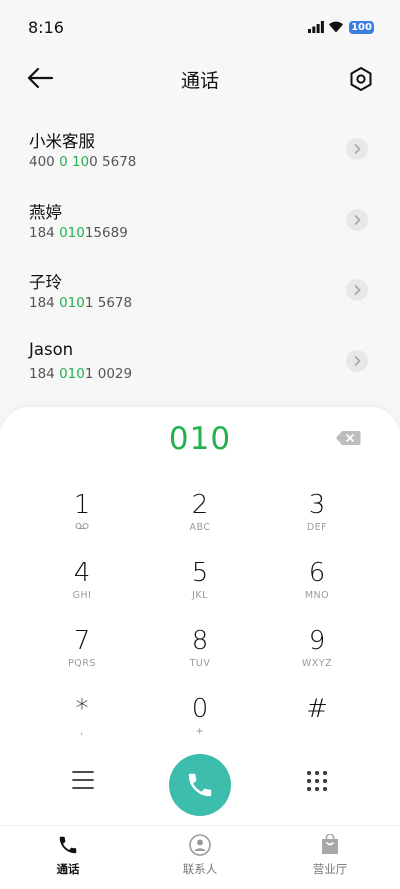 The image size is (400, 889). I want to click on bottom-tab-bar: 通话 联系人 营业厅, so click(200, 857).